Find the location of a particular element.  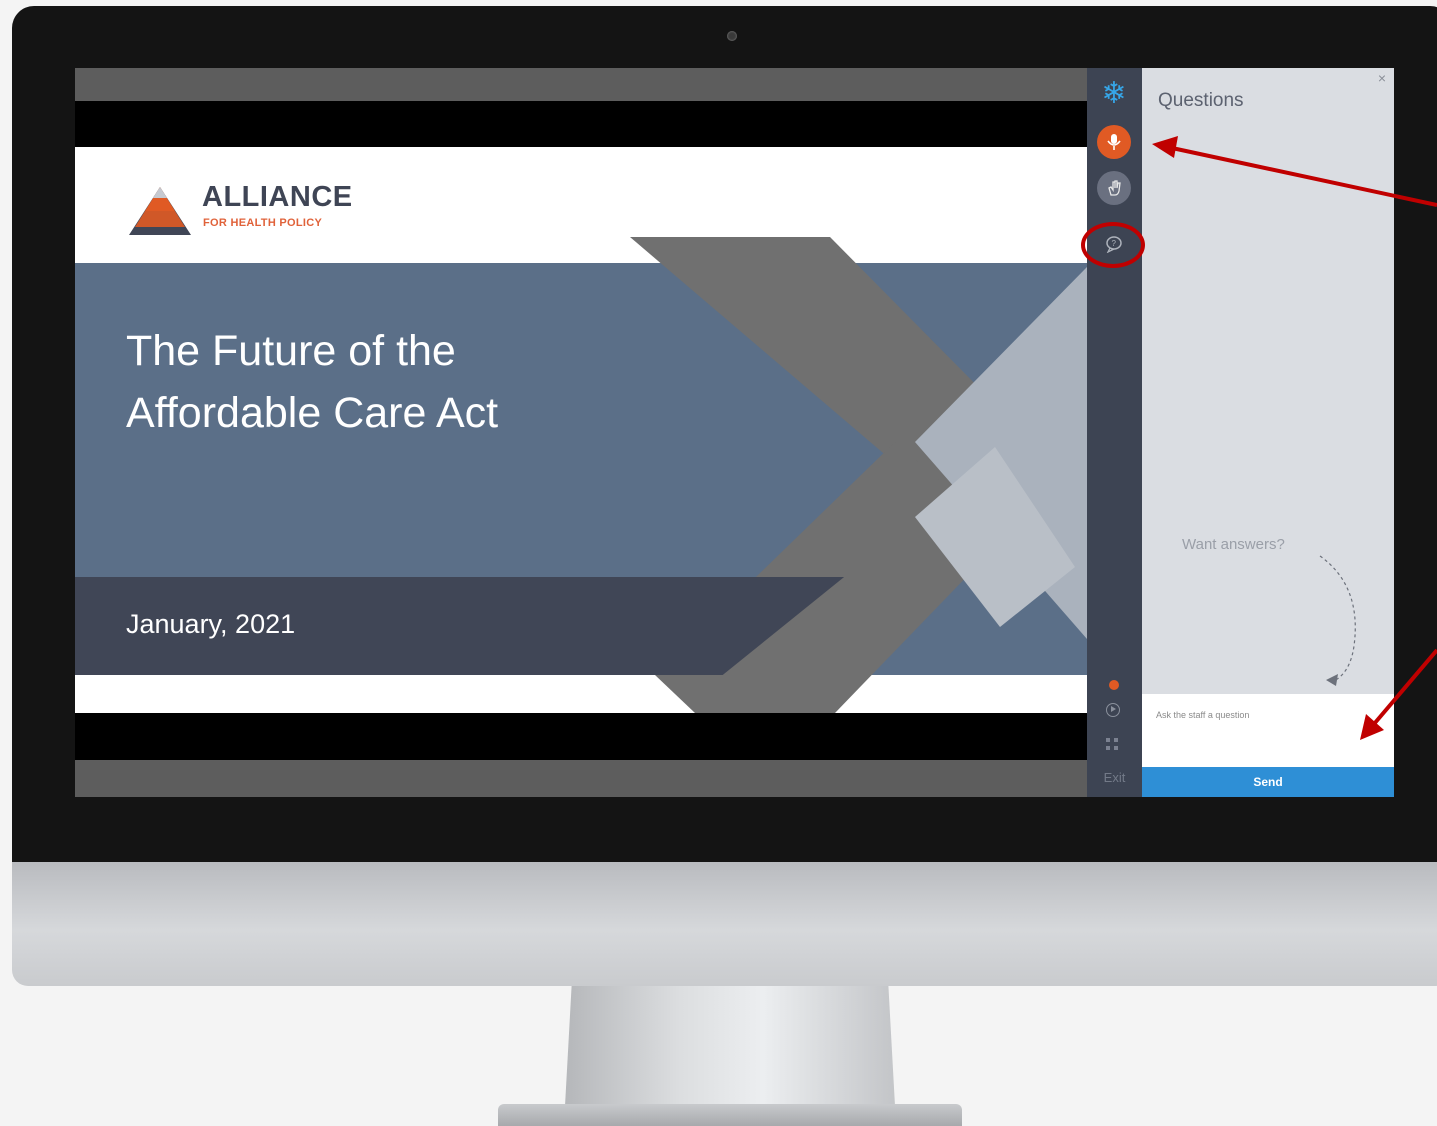

hand-raise-icon is located at coordinates (1114, 188).